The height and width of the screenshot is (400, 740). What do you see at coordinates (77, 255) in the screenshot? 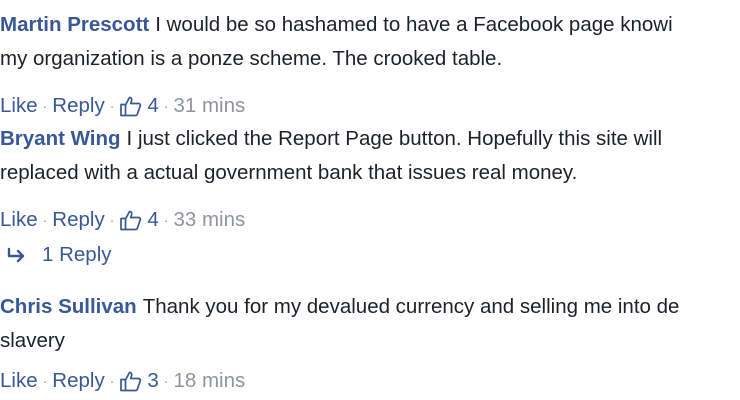
I see `replies-count-label: 1 Reply` at bounding box center [77, 255].